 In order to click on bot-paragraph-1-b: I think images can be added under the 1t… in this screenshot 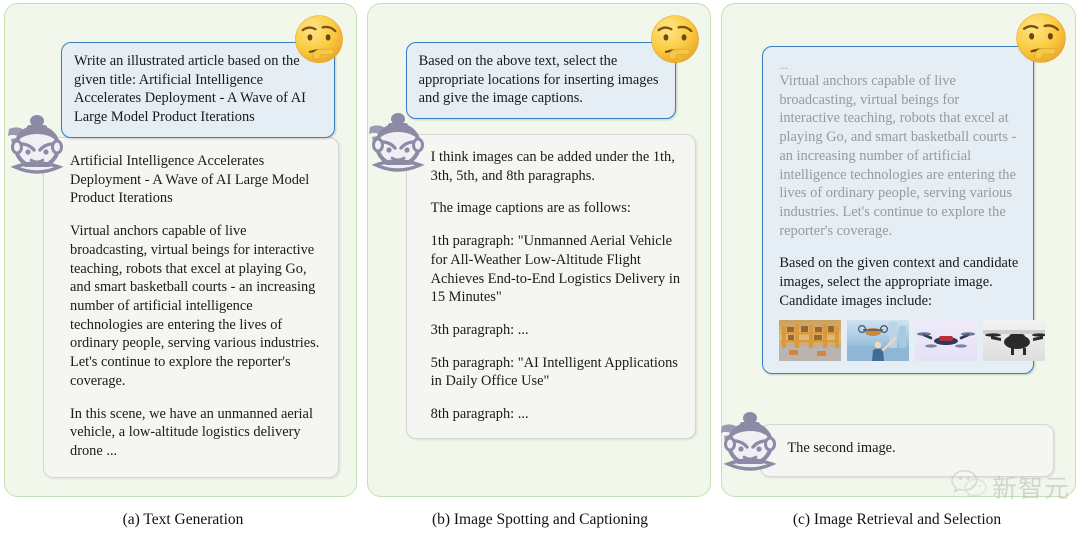, I will do `click(552, 166)`.